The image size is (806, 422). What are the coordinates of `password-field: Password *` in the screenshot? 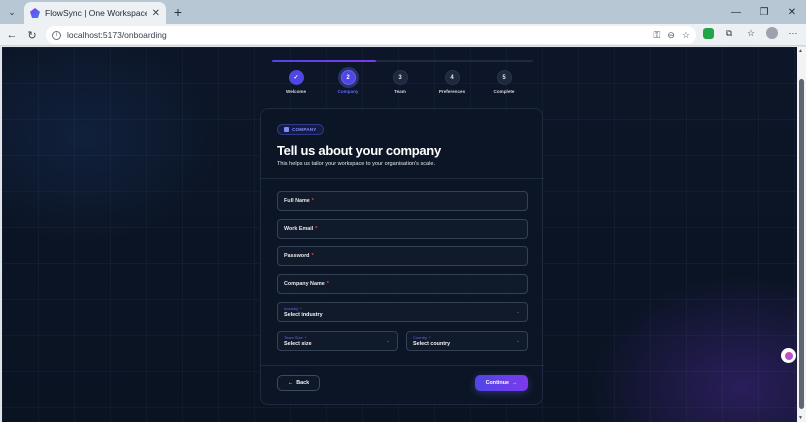 It's located at (402, 256).